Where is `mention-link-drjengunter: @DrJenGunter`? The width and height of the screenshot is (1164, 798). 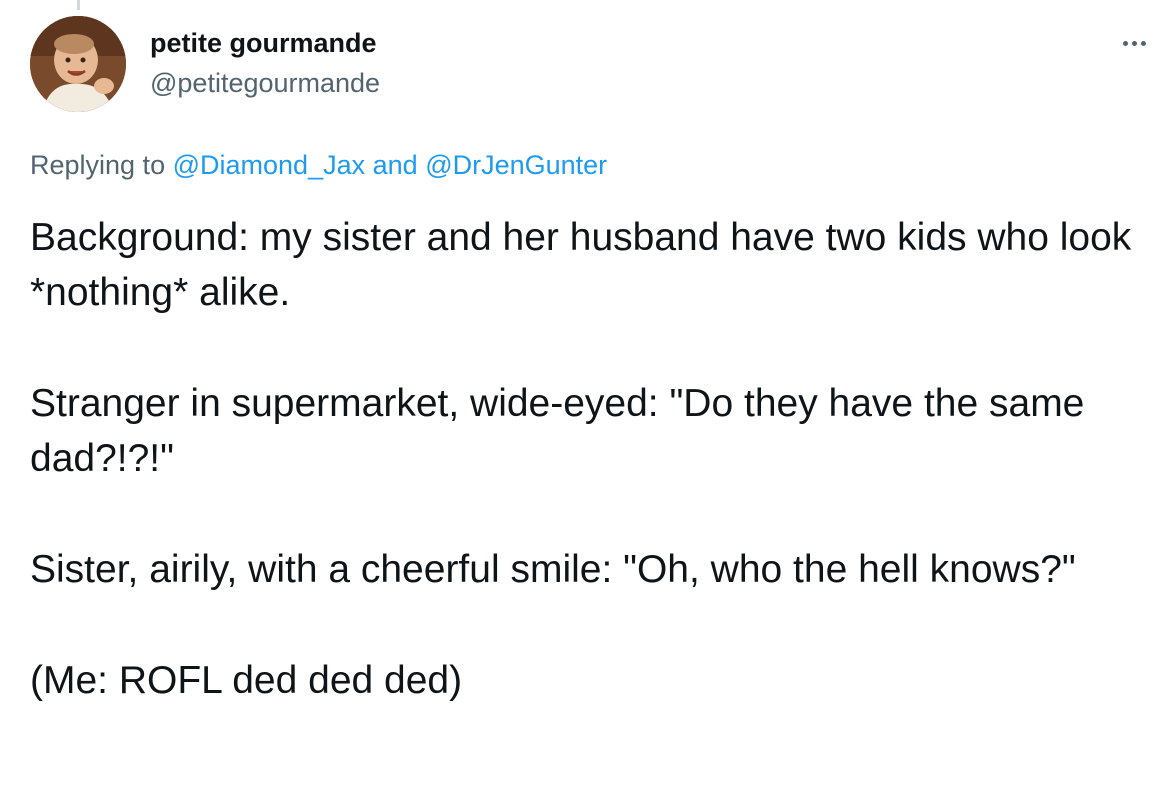 mention-link-drjengunter: @DrJenGunter is located at coordinates (516, 165).